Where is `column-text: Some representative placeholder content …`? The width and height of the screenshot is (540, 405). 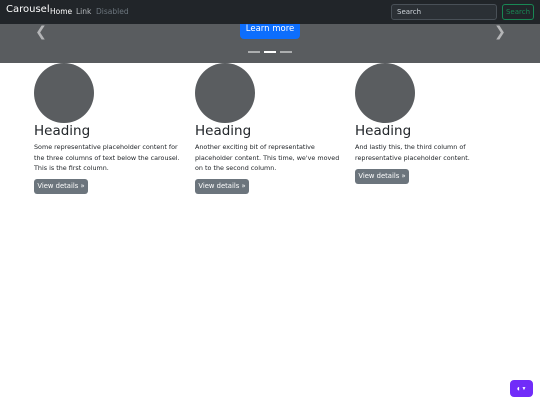 column-text: Some representative placeholder content … is located at coordinates (107, 157).